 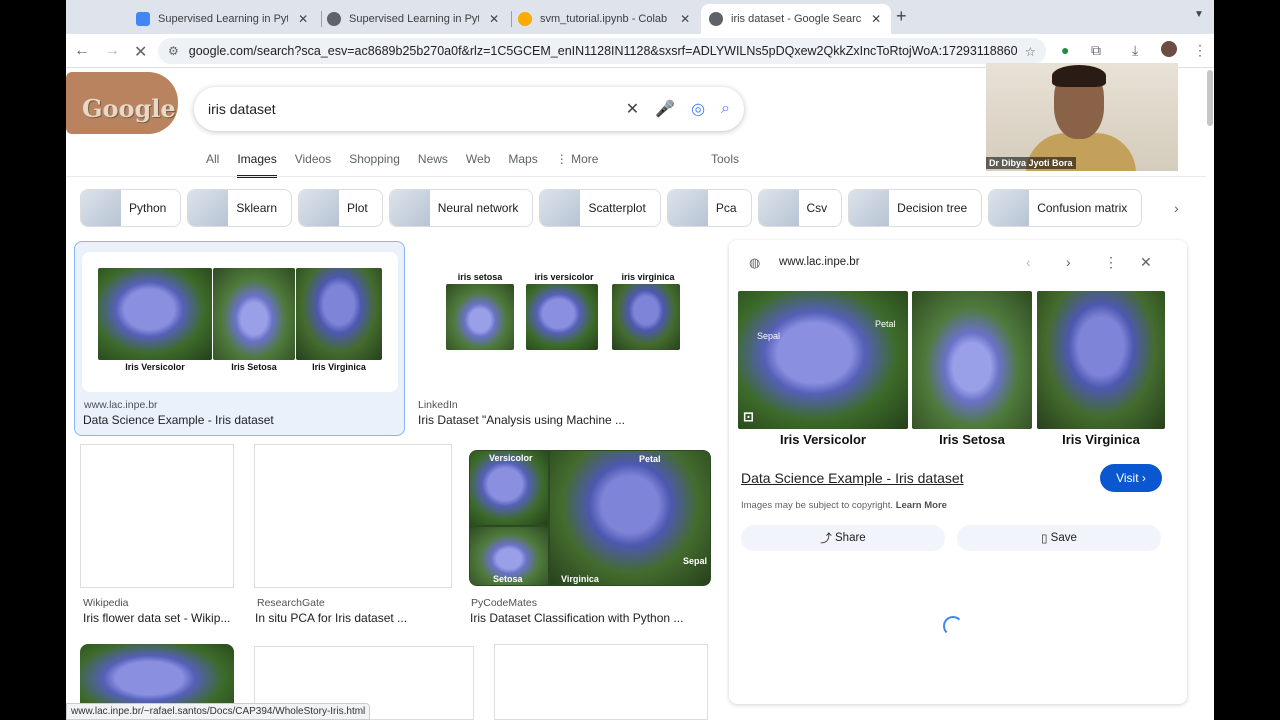 I want to click on previous-icon: ‹, so click(x=1028, y=262).